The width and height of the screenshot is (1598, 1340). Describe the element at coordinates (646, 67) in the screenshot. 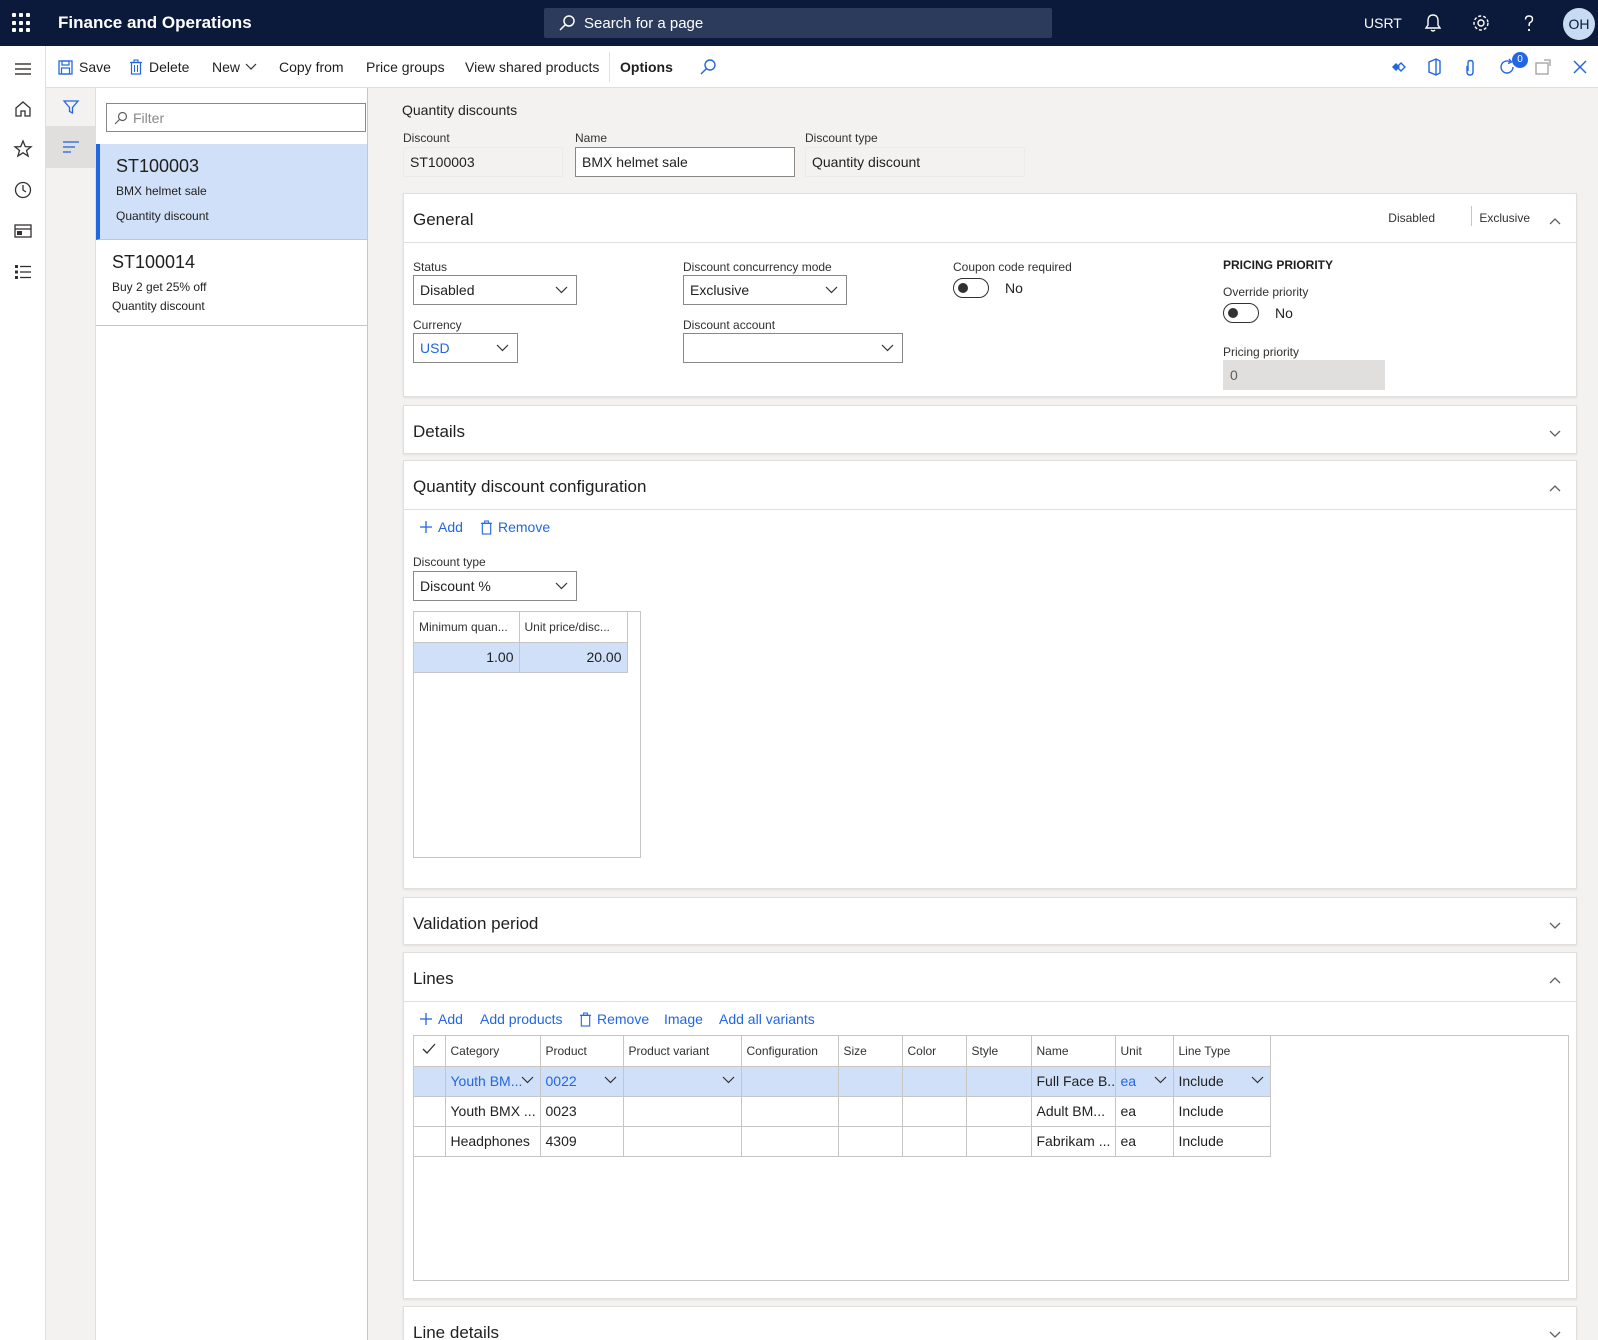

I see `options-tab: Options` at that location.